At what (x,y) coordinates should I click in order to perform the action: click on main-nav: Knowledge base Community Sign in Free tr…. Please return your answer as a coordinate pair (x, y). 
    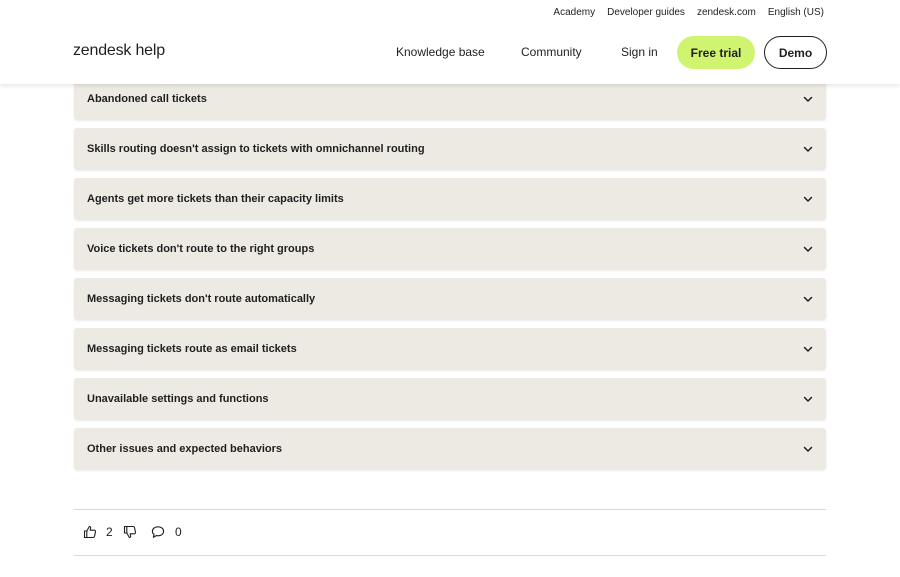
    Looking at the image, I should click on (450, 52).